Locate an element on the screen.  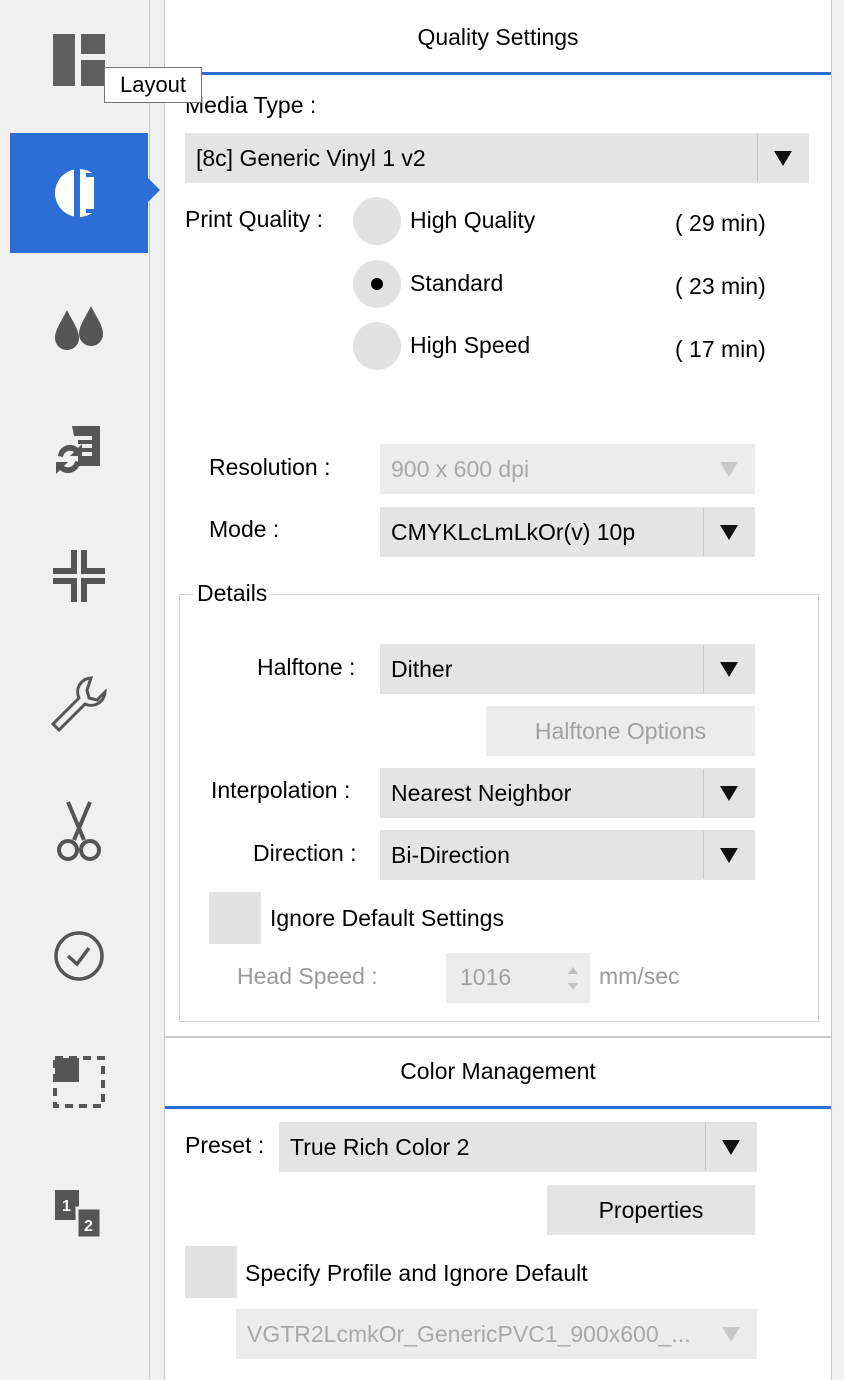
radio-selected-dot is located at coordinates (377, 284).